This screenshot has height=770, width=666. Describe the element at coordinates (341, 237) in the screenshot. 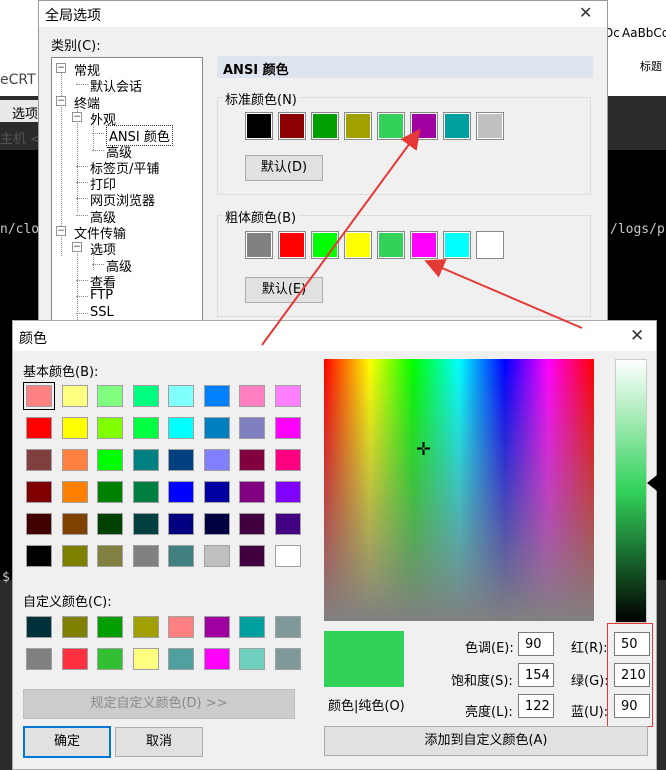

I see `arrow-to-normal-green` at that location.